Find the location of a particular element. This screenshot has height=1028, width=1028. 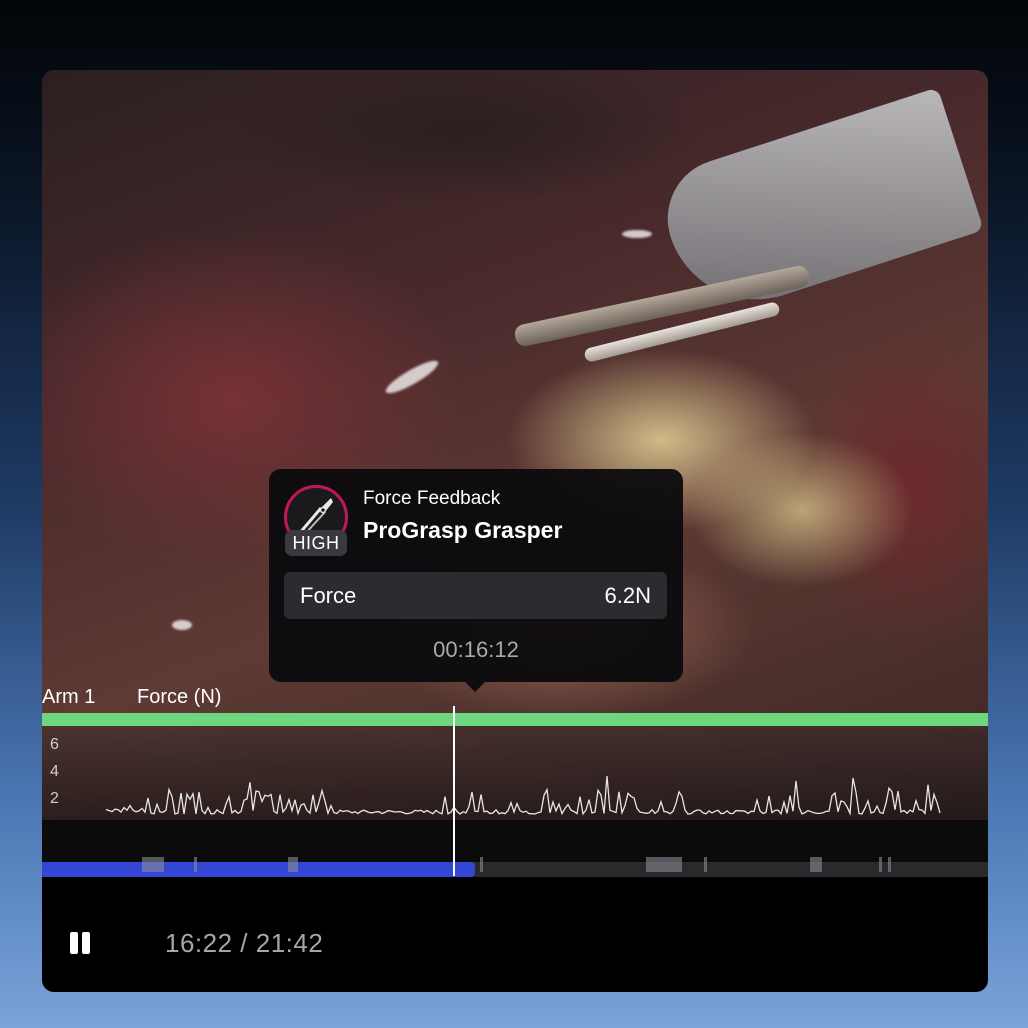

timeline-spacer is located at coordinates (515, 841).